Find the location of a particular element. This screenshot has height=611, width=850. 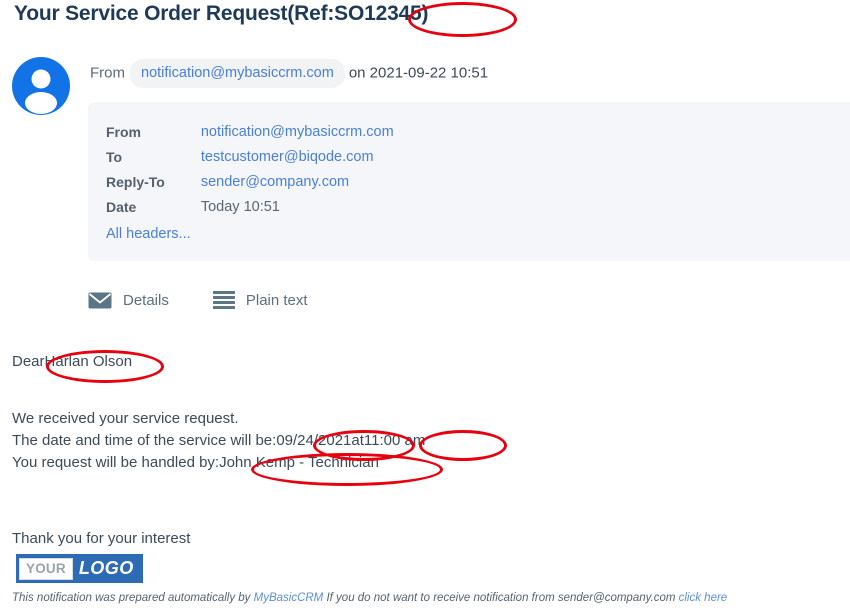

header-value-reply-to: sender@company.com is located at coordinates (297, 186).